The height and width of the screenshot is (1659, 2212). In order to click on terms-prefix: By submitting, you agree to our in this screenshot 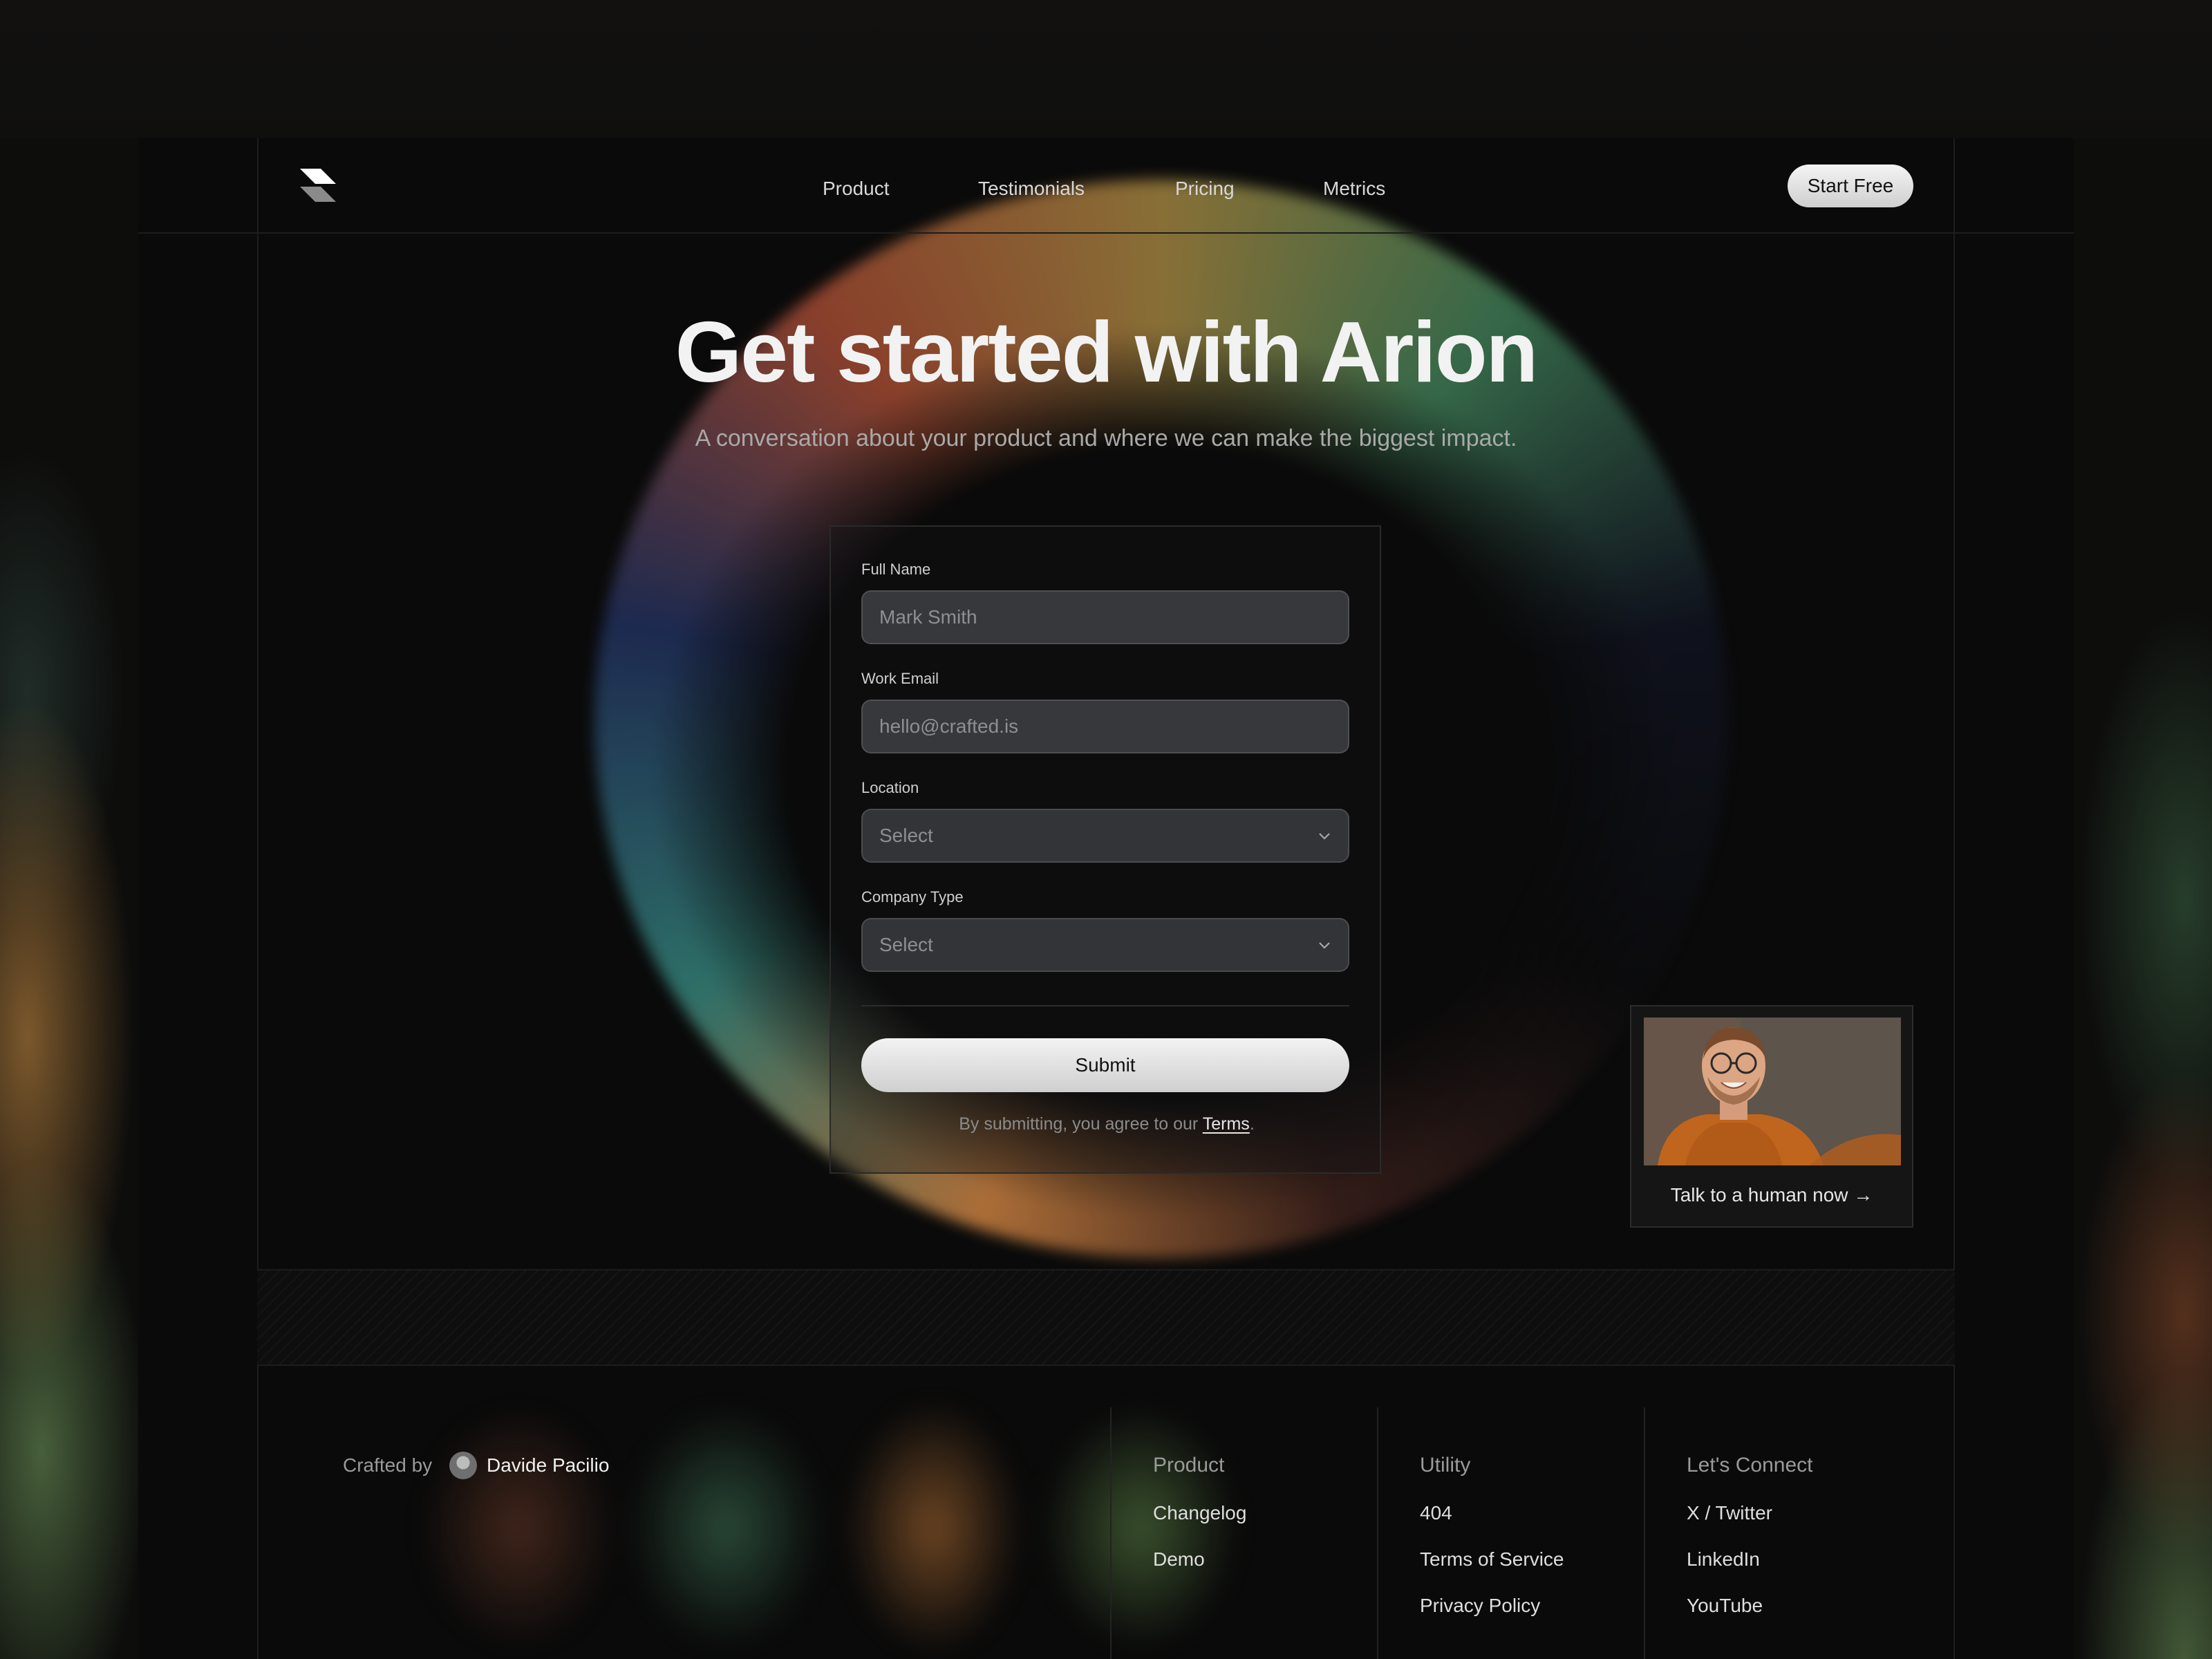, I will do `click(1081, 1124)`.